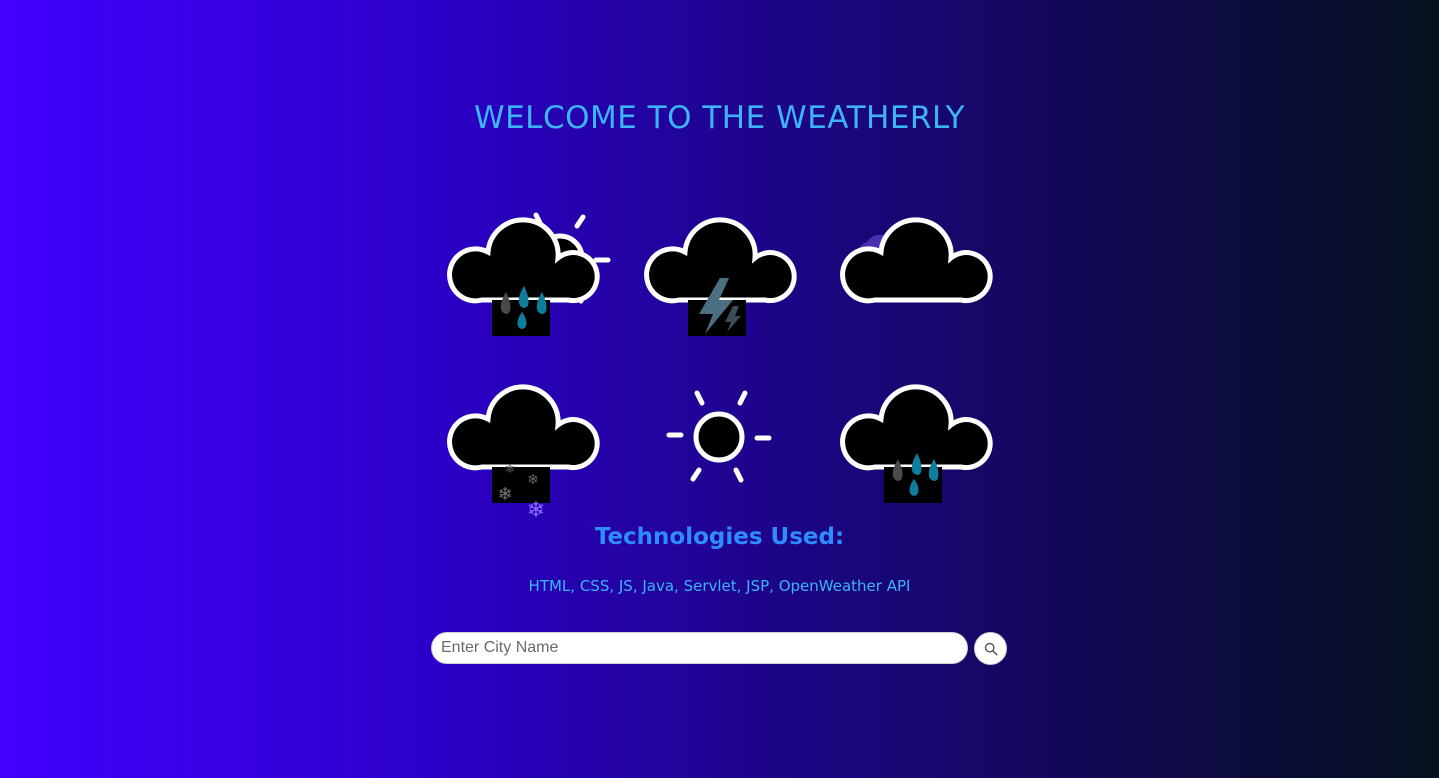  Describe the element at coordinates (520, 445) in the screenshot. I see `snow-icon: ❄ ❄ ❄ ❄` at that location.